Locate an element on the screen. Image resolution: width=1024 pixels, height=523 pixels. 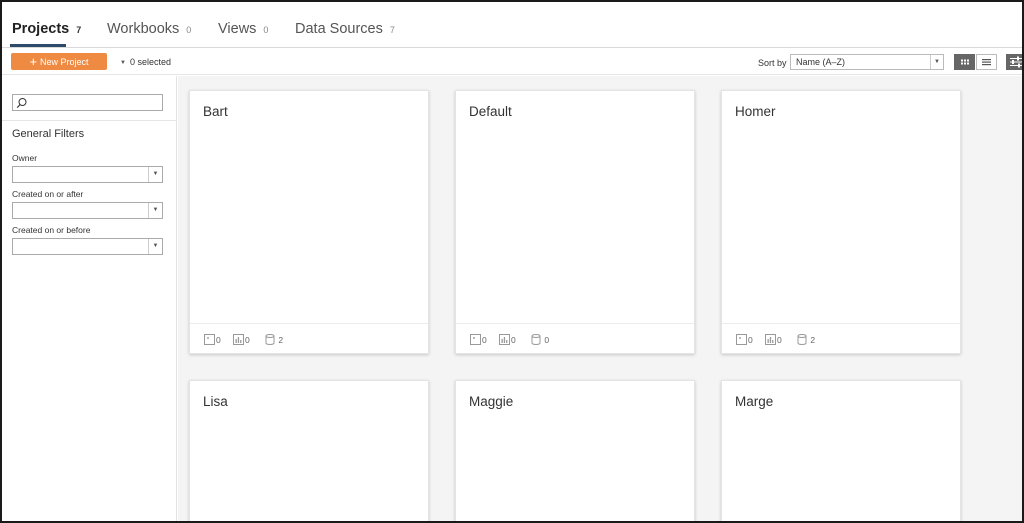
list-icon is located at coordinates (986, 62).